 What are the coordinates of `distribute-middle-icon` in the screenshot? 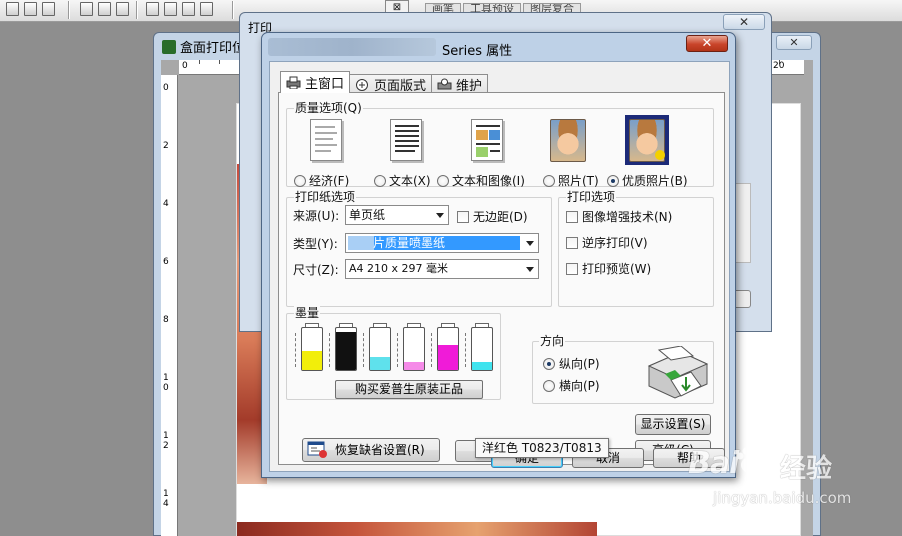 It's located at (104, 9).